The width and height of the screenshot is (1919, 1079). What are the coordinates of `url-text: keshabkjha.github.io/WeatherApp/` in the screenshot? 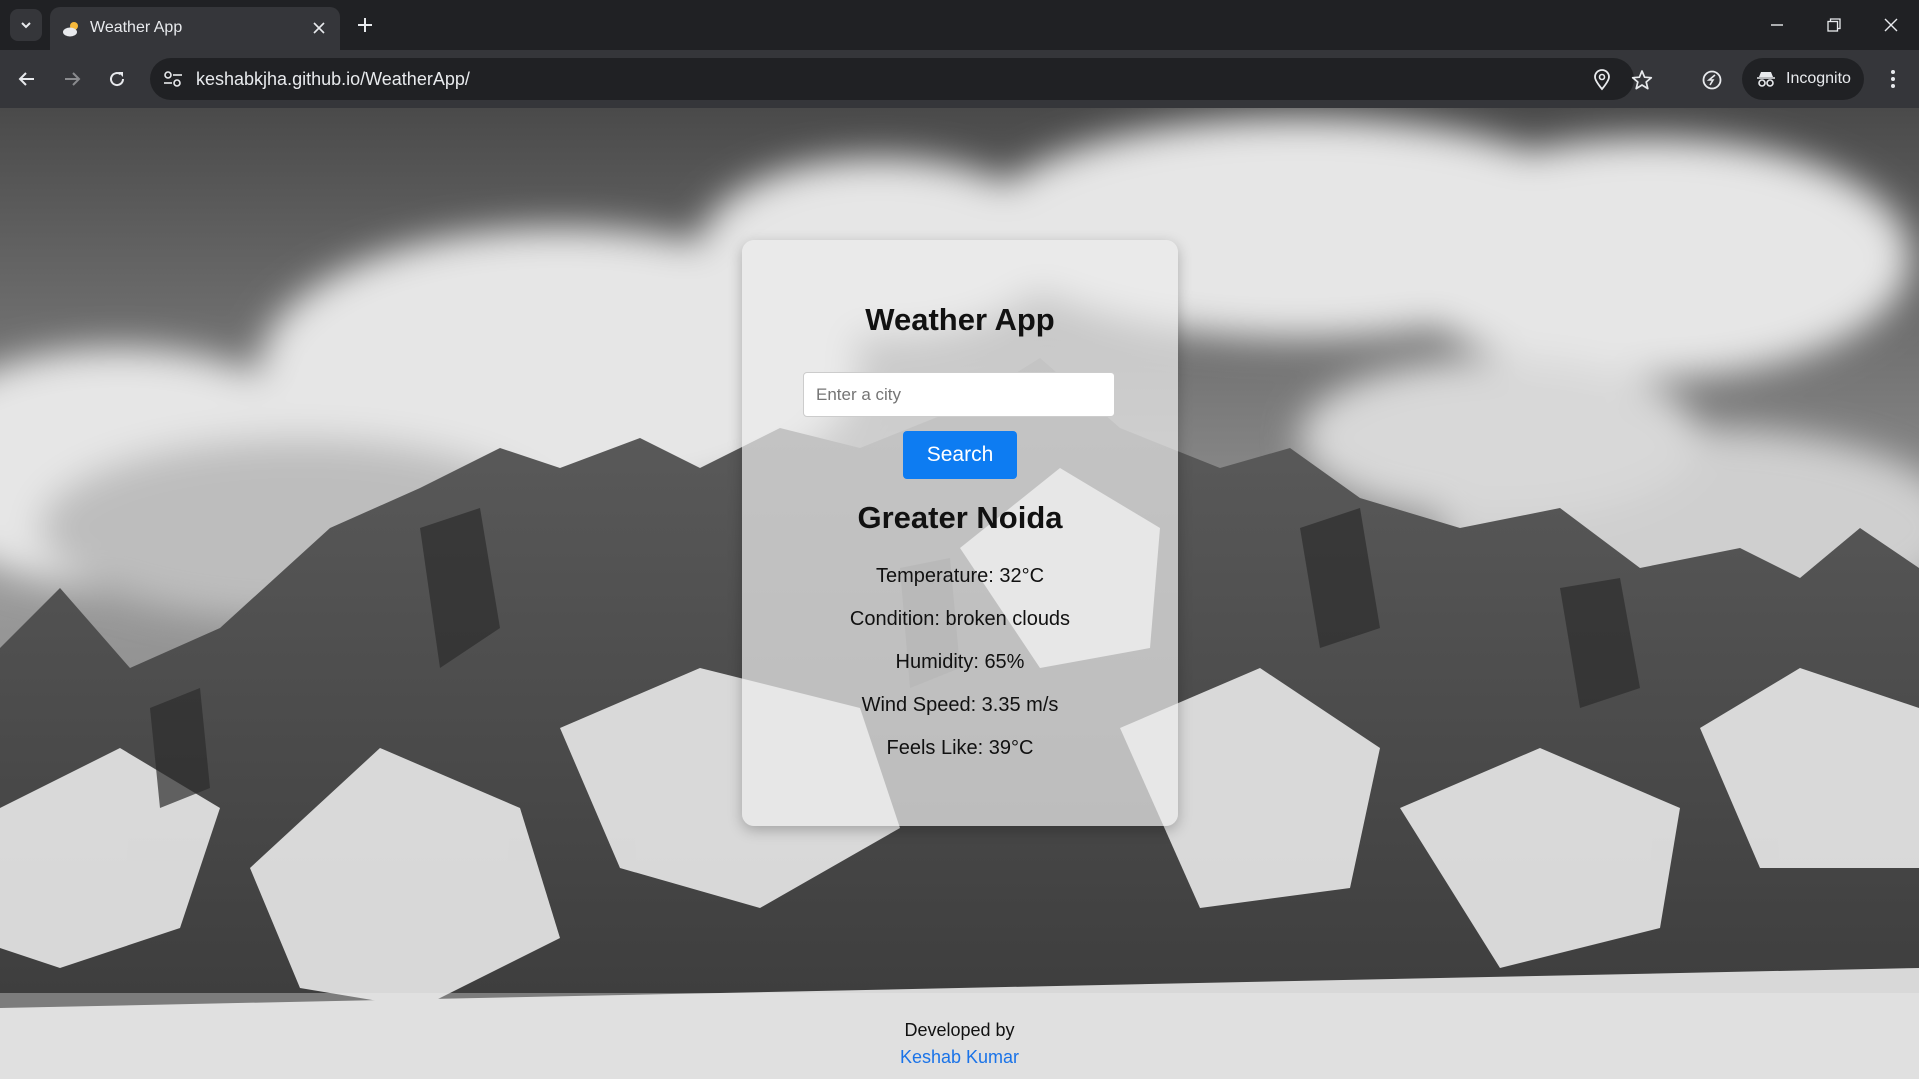 It's located at (333, 79).